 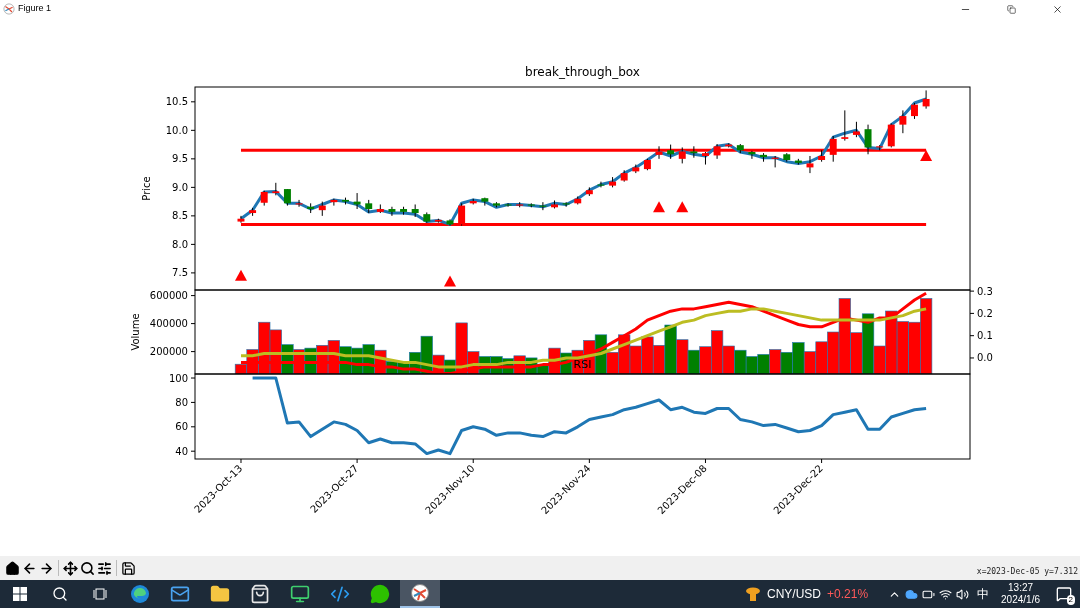 I want to click on y-tick-label: 200000, so click(x=168, y=352).